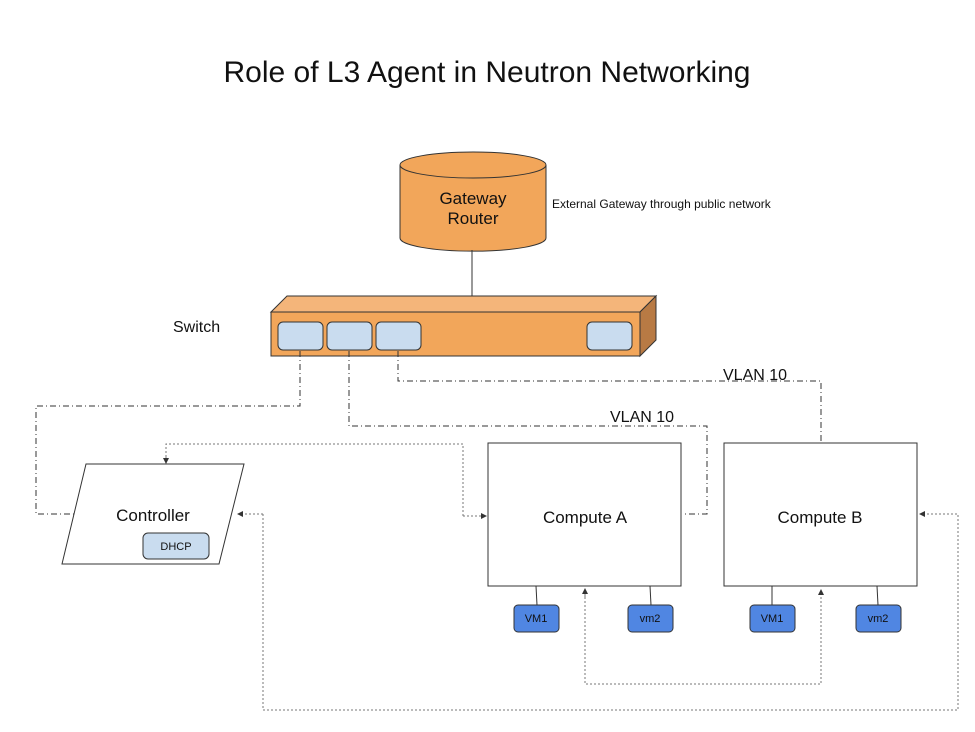 The height and width of the screenshot is (732, 975). I want to click on link-switch-compute-b, so click(609, 397).